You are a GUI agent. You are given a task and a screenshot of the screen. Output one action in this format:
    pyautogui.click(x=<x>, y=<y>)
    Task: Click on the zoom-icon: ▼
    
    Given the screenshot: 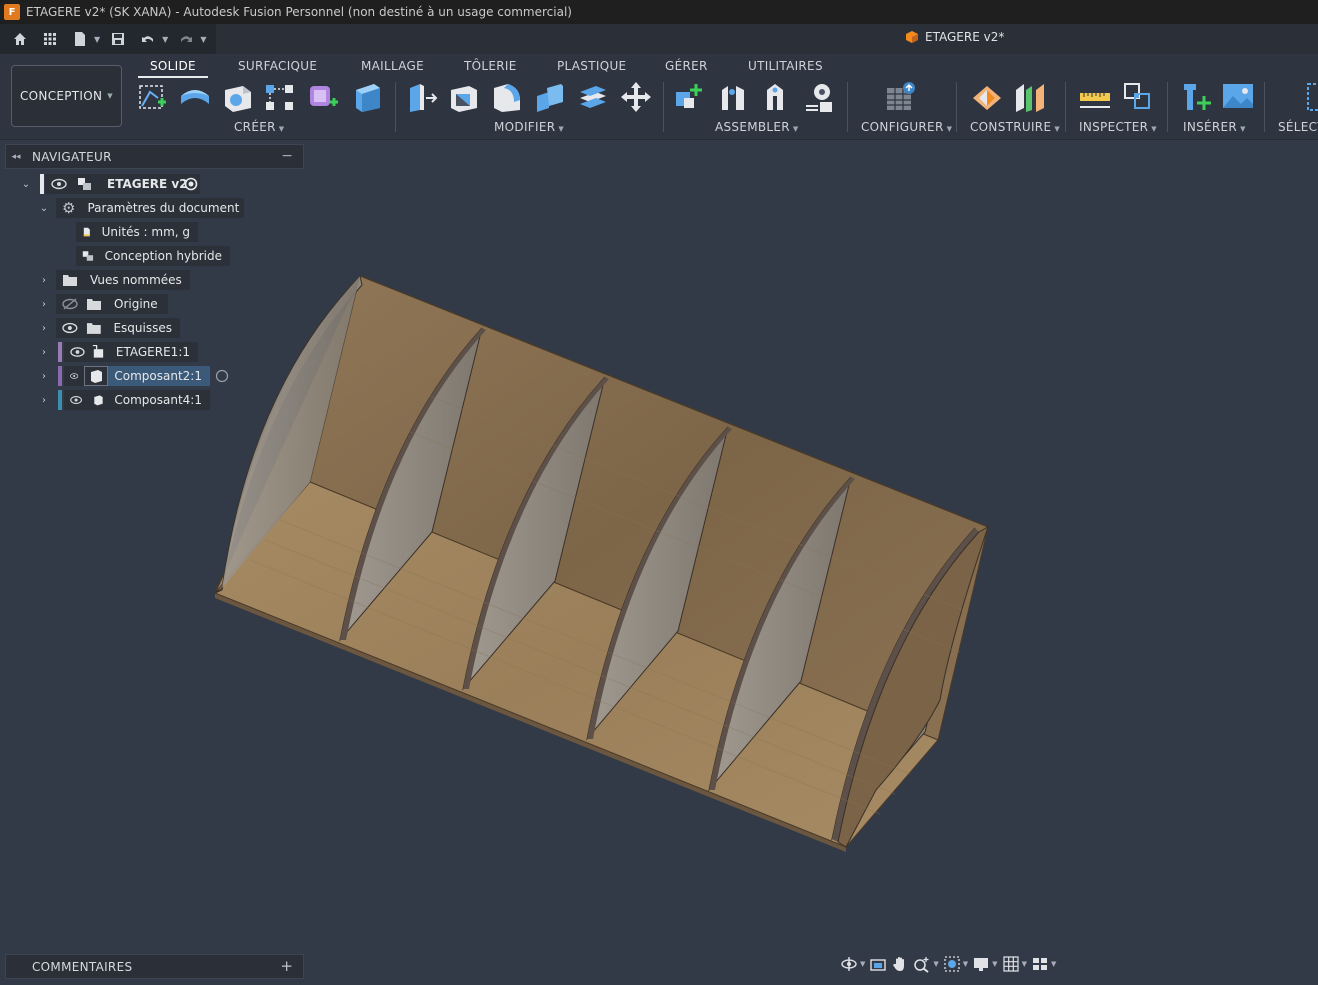 What is the action you would take?
    pyautogui.click(x=926, y=964)
    